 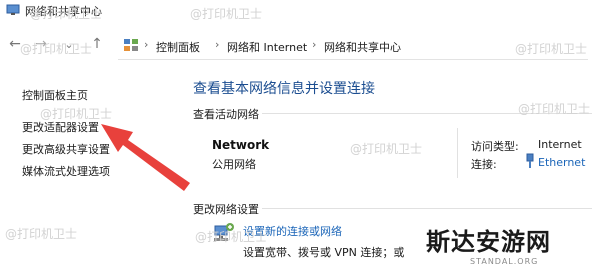 I want to click on site-logo-subtitle: STANDAL.ORG, so click(x=504, y=261).